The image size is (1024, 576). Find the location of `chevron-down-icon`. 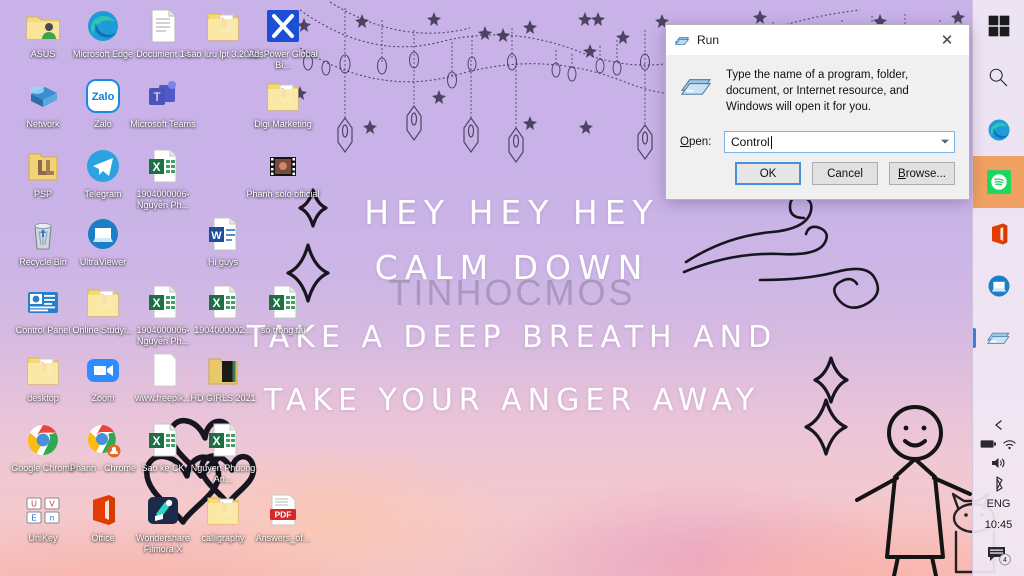

chevron-down-icon is located at coordinates (945, 141).